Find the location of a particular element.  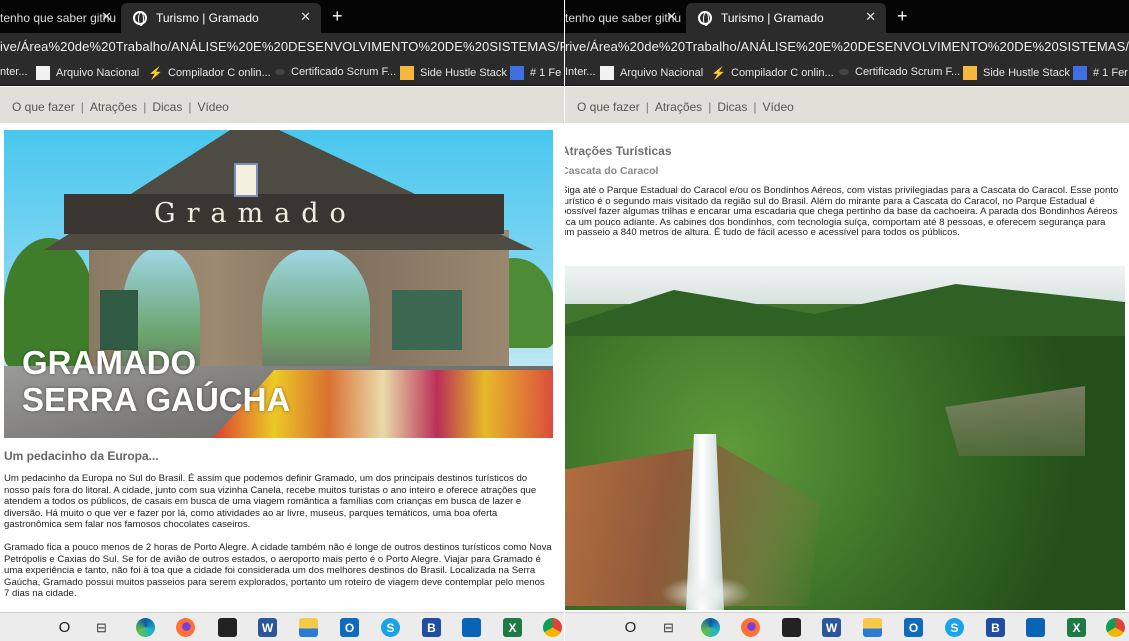

bookmark-fe: # 1 Fe is located at coordinates (535, 73).